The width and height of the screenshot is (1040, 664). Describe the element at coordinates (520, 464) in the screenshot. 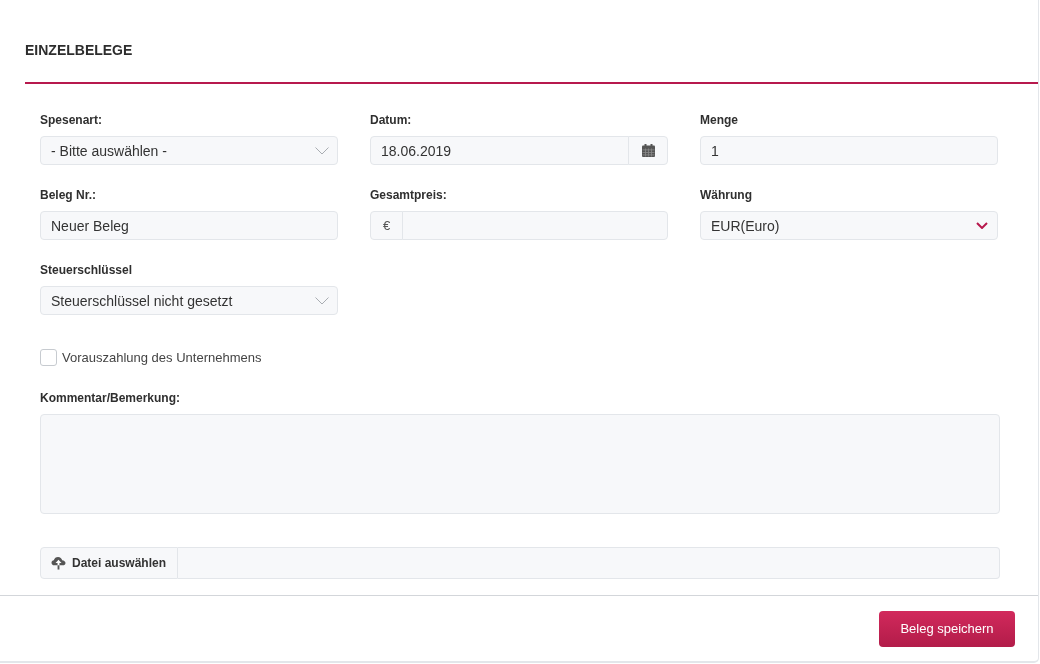

I see `comment-textarea` at that location.